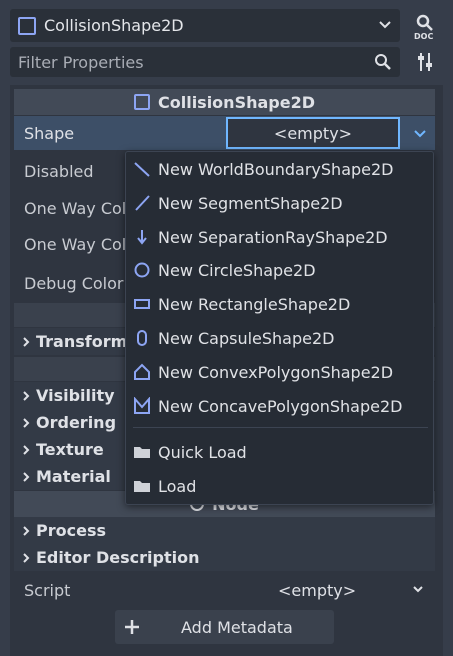 This screenshot has height=656, width=453. Describe the element at coordinates (205, 25) in the screenshot. I see `node-selector: CollisionShape2D` at that location.